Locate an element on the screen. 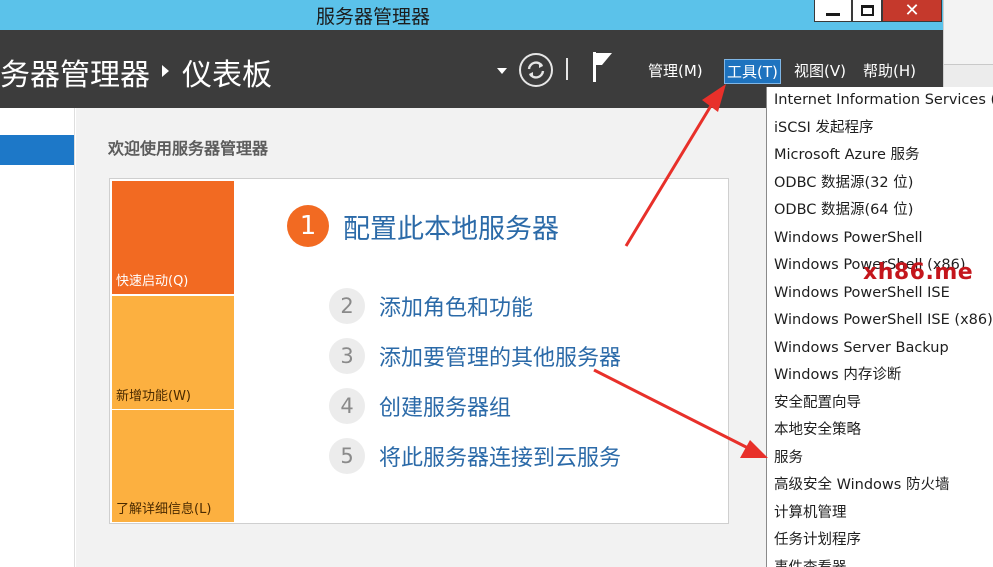  minimize-icon is located at coordinates (833, 14).